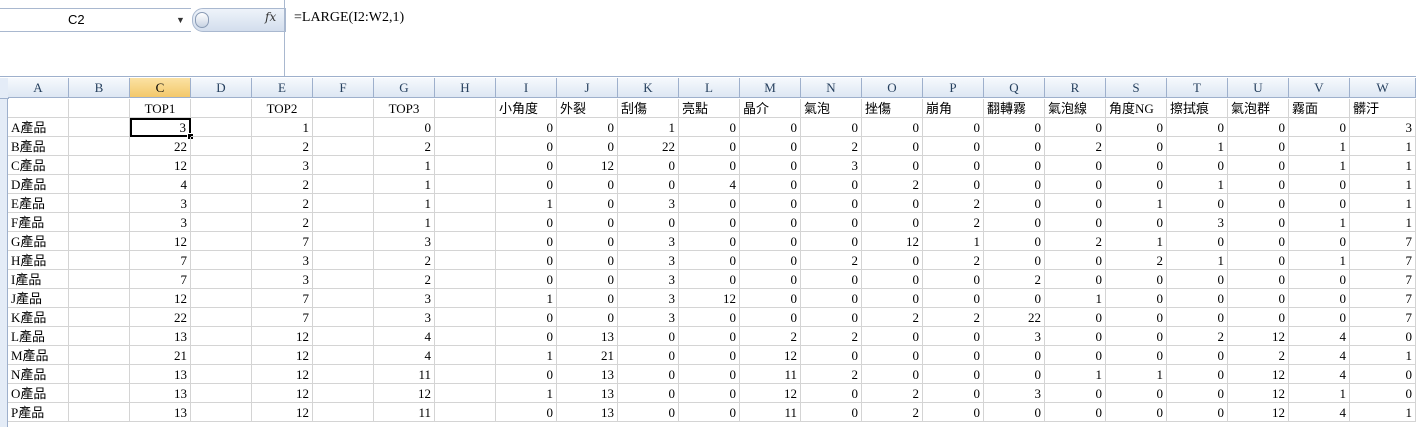 The width and height of the screenshot is (1416, 427). What do you see at coordinates (526, 336) in the screenshot?
I see `cell-i13: 0` at bounding box center [526, 336].